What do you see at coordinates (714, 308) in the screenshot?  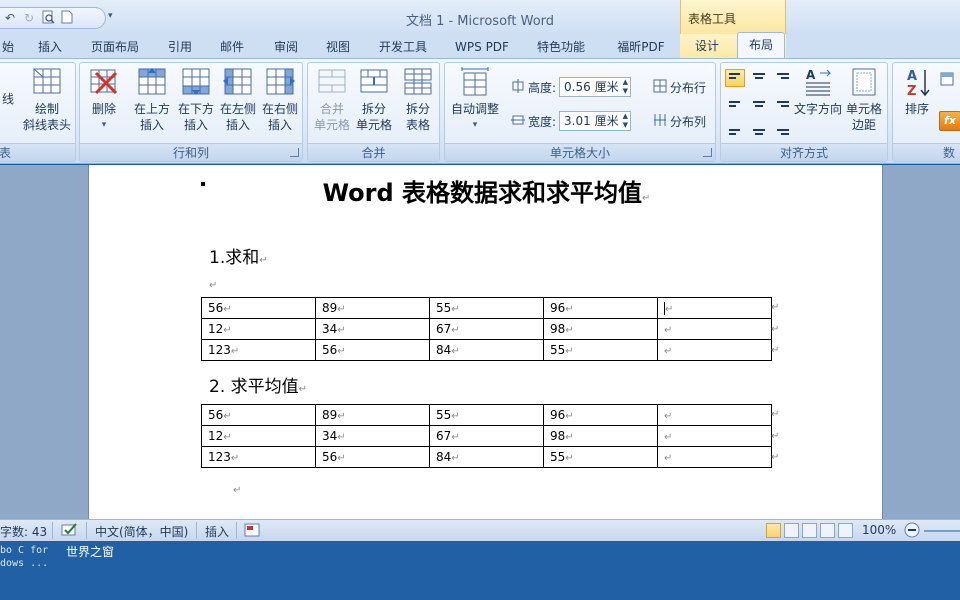 I see `table-cell-active: ↵` at bounding box center [714, 308].